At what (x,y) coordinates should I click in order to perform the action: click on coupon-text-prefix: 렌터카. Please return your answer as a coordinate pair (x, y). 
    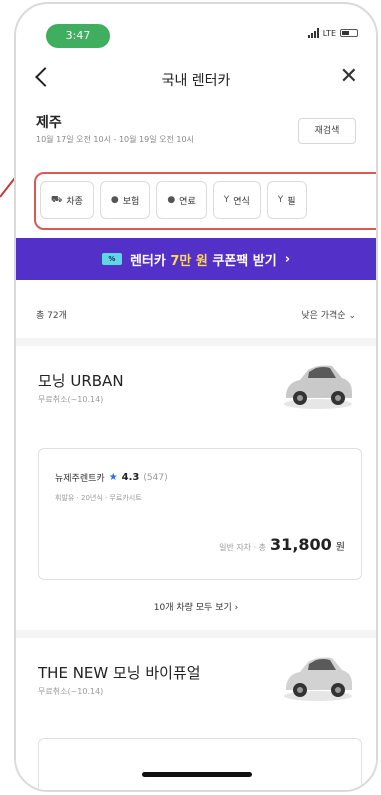
    Looking at the image, I should click on (150, 261).